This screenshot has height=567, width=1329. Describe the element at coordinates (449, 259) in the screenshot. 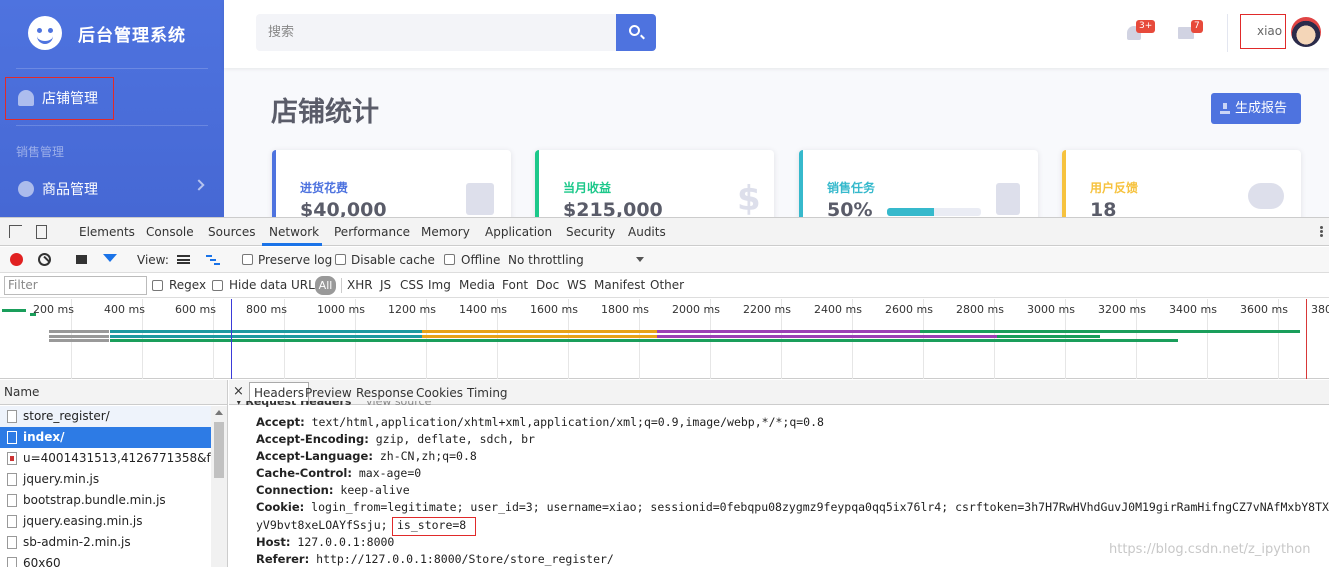

I see `offline-checkbox` at that location.